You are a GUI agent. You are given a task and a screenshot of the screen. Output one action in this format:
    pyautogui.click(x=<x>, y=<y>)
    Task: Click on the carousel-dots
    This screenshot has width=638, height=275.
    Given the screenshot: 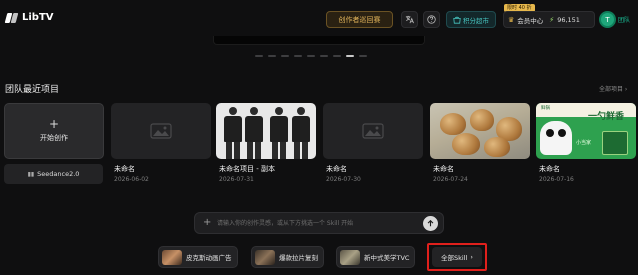 What is the action you would take?
    pyautogui.click(x=311, y=56)
    